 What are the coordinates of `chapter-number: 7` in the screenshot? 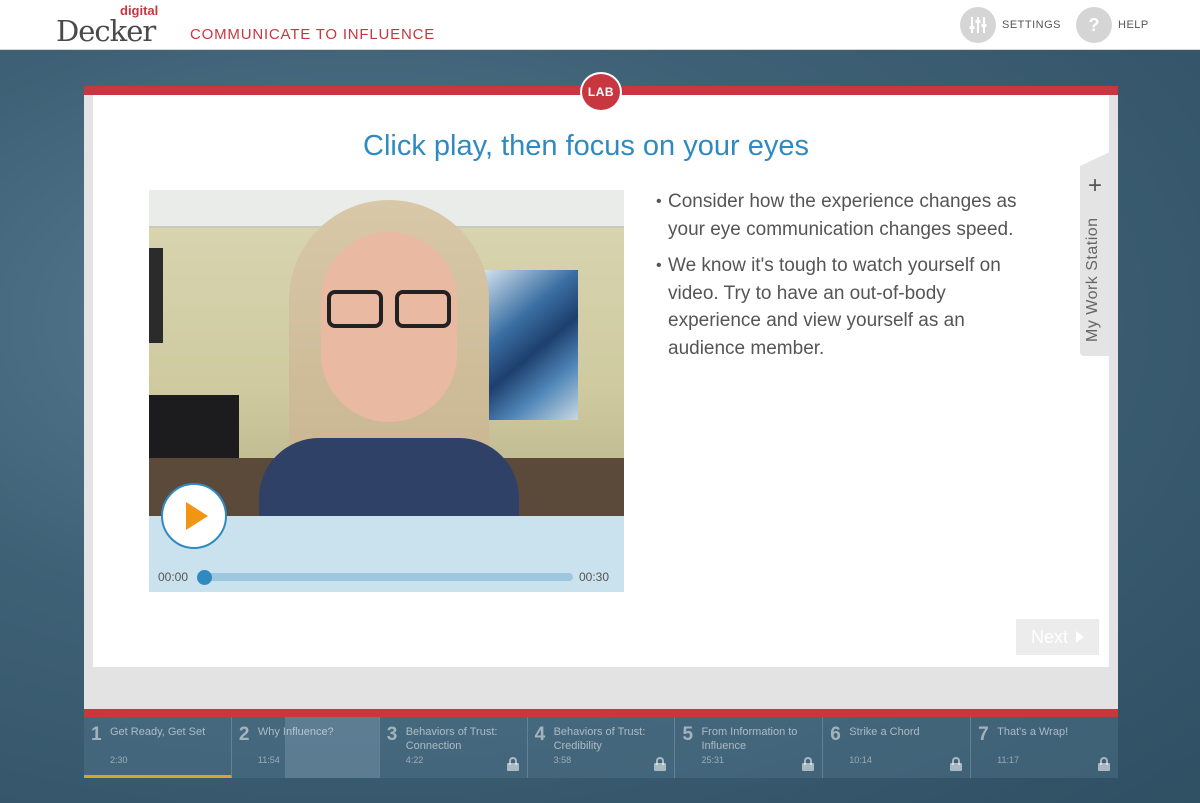 It's located at (983, 734).